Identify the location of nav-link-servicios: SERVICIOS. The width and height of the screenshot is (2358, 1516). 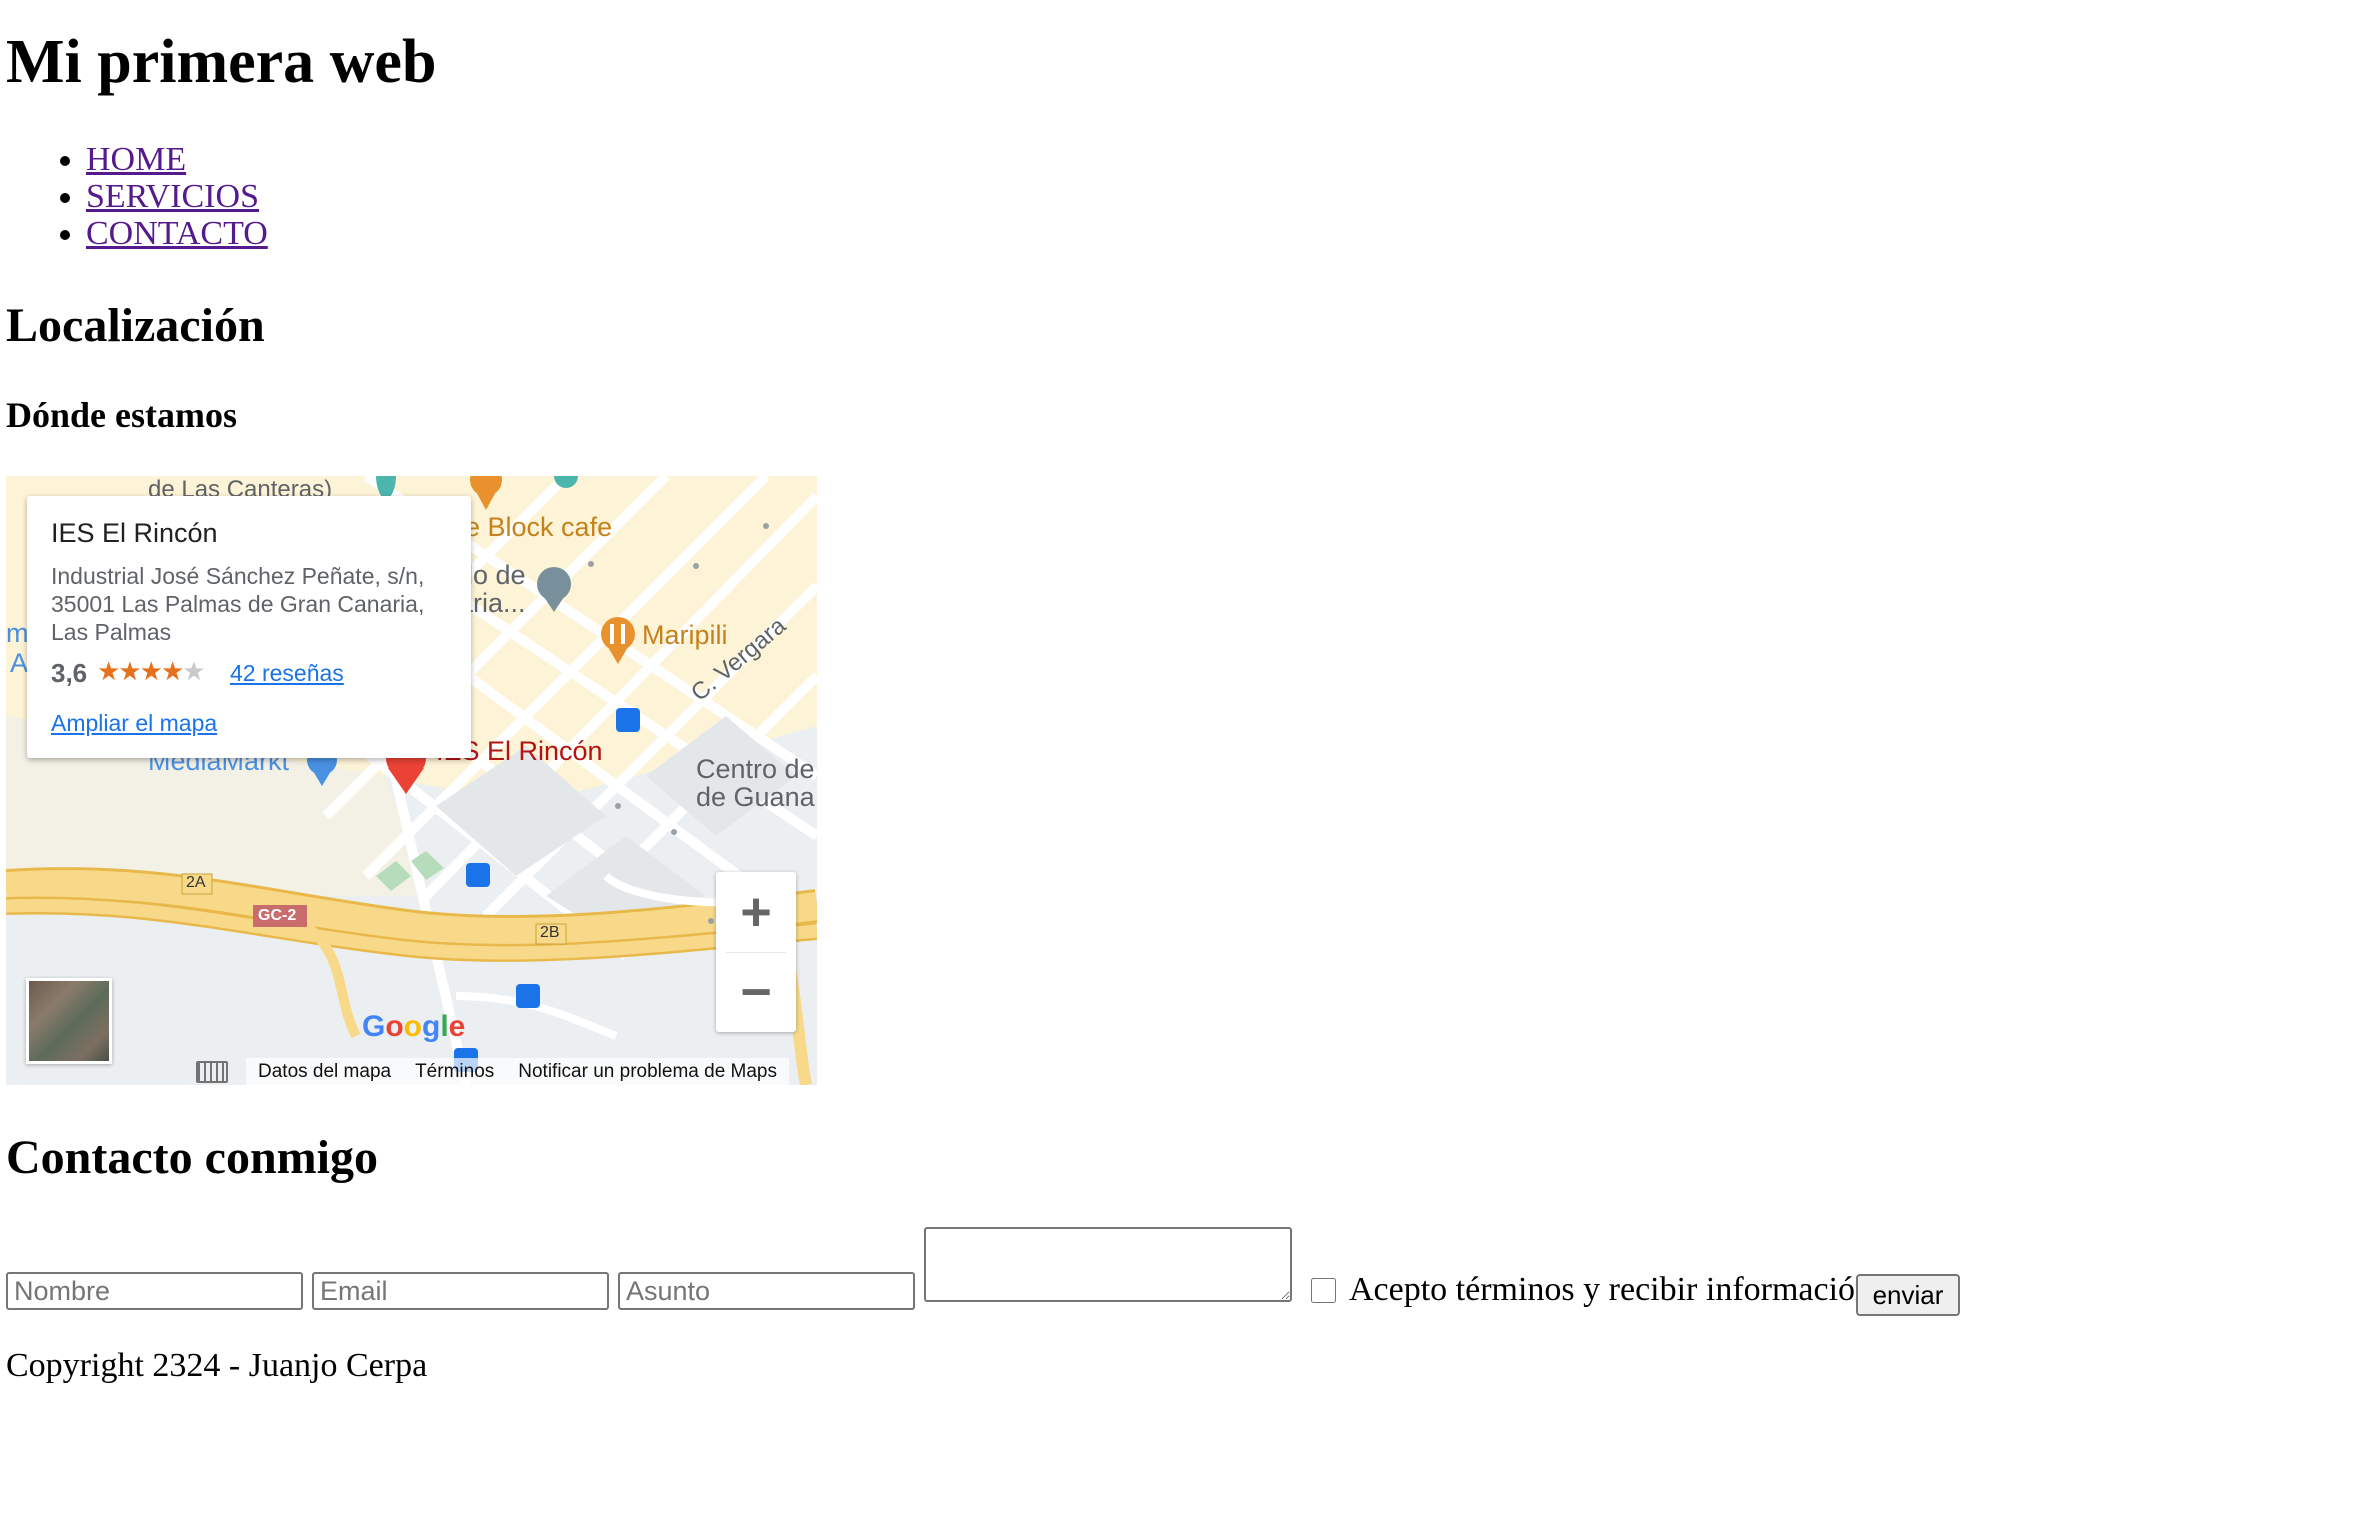
(172, 196).